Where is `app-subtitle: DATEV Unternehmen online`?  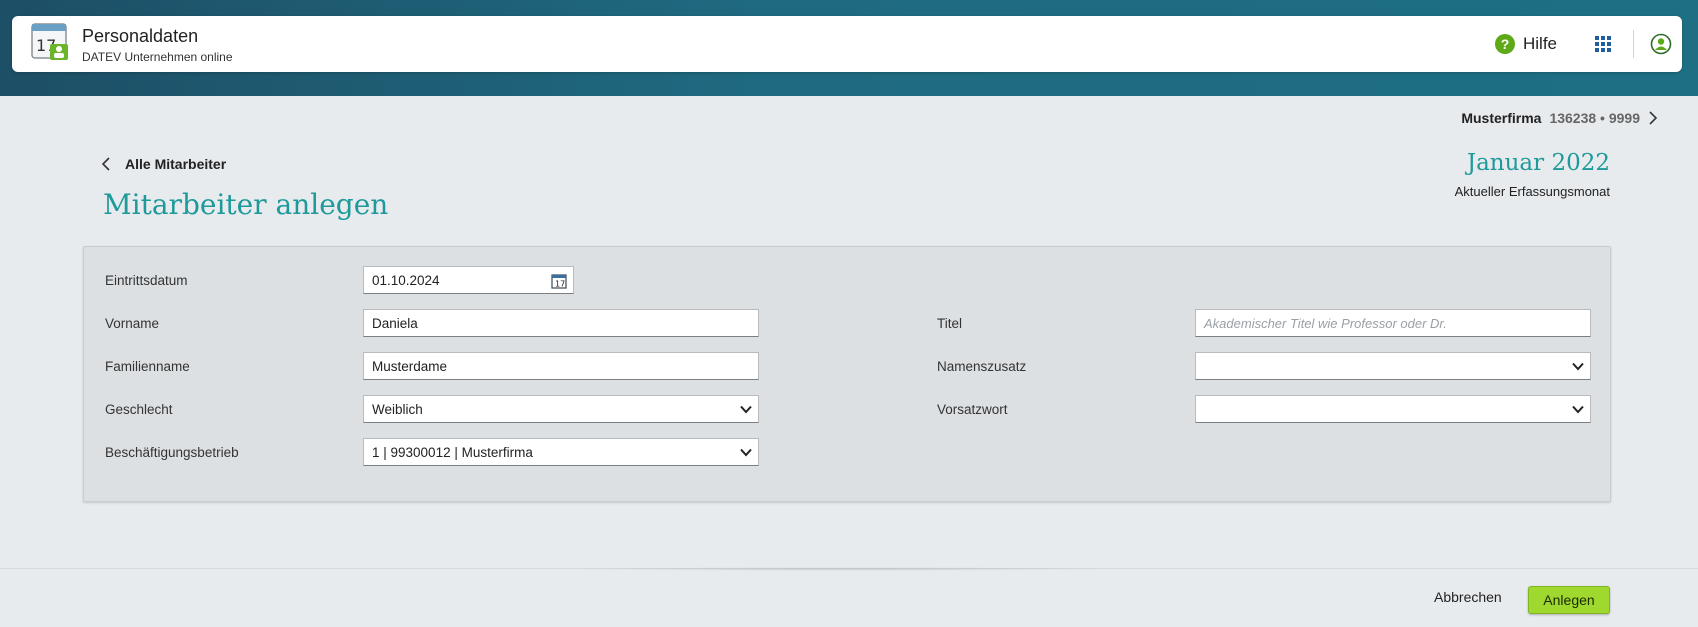
app-subtitle: DATEV Unternehmen online is located at coordinates (157, 57).